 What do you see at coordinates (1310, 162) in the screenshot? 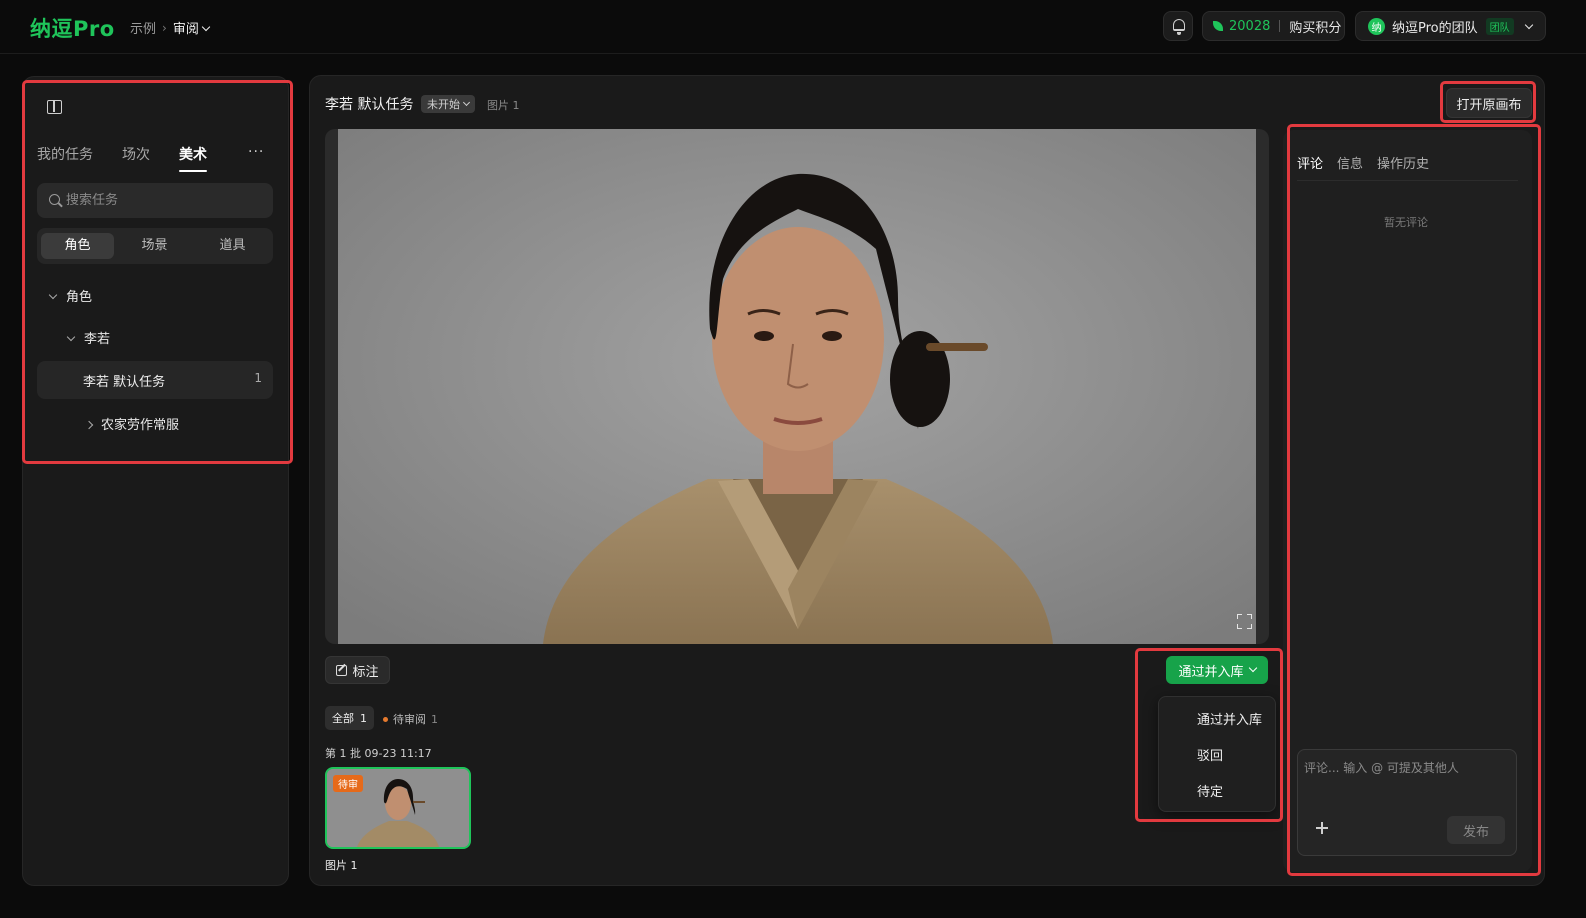
I see `tab-comments: 评论` at bounding box center [1310, 162].